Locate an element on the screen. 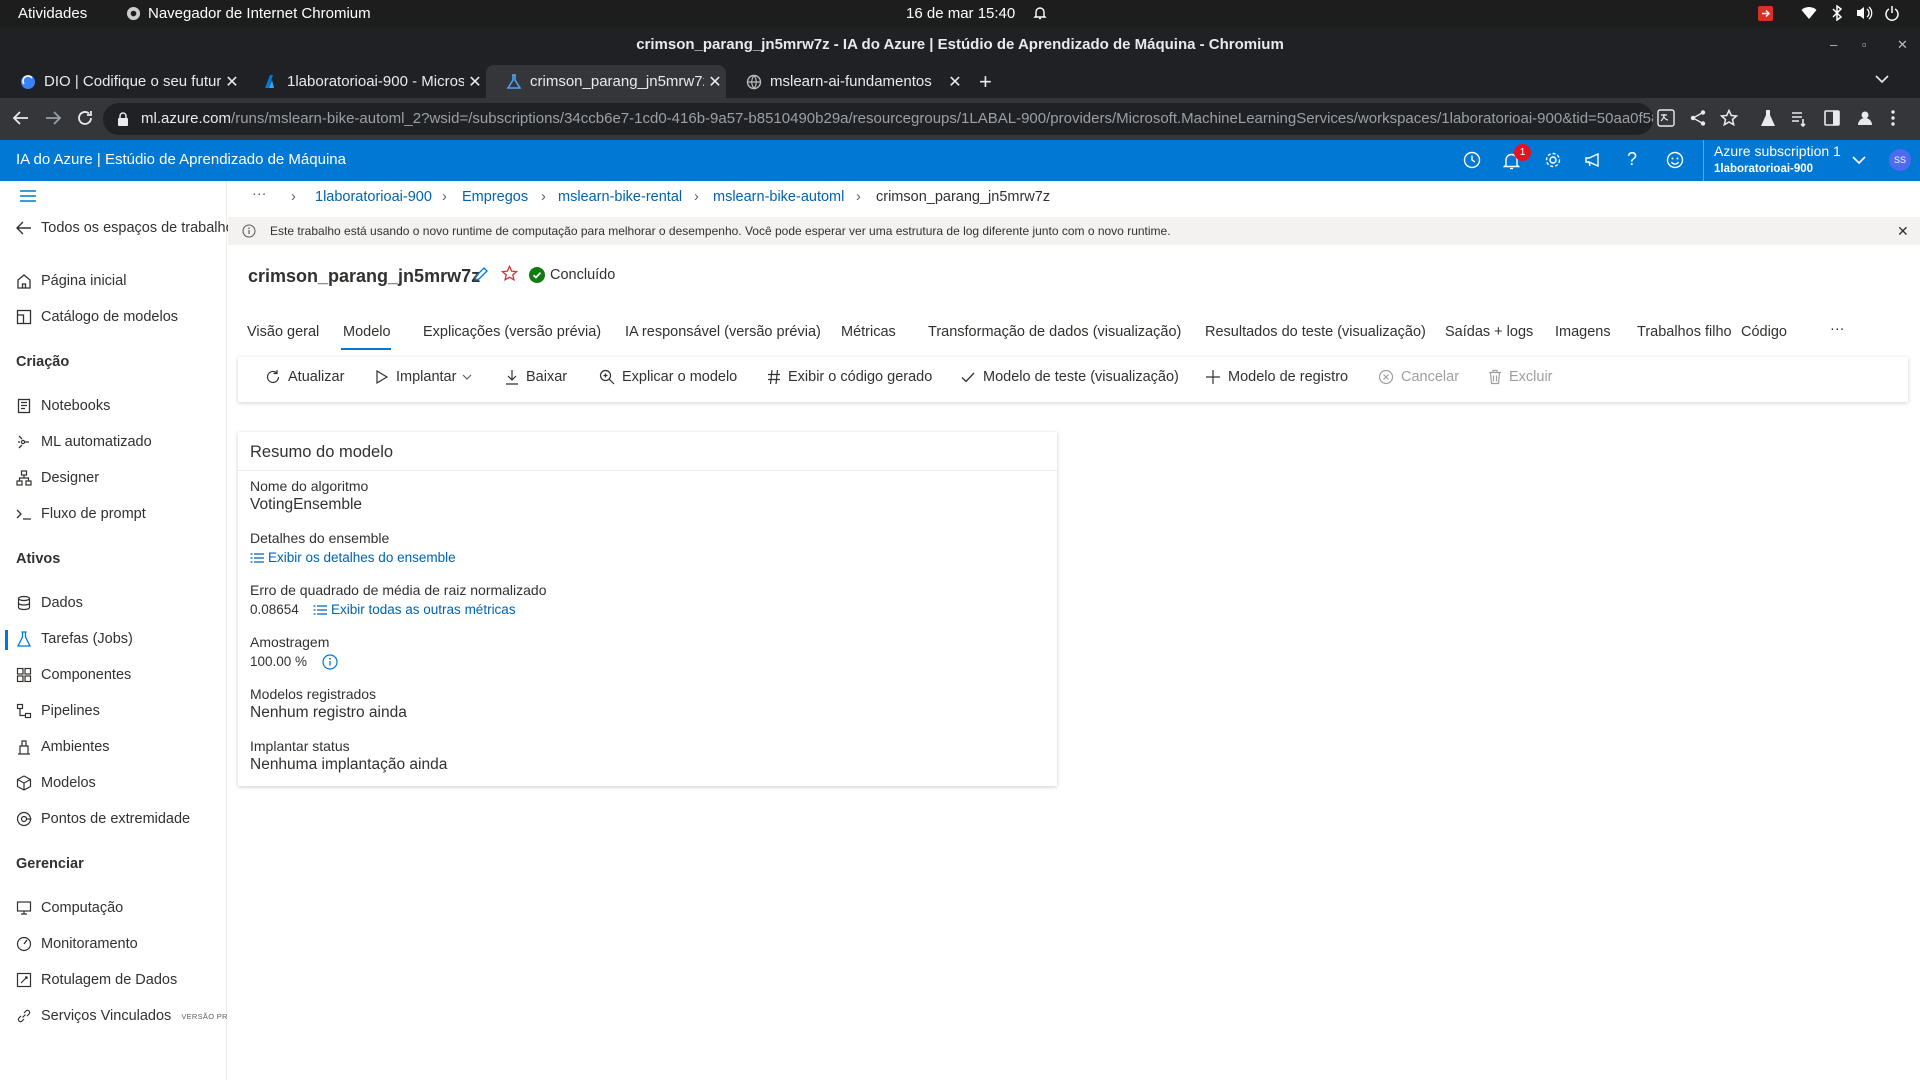  share-icon is located at coordinates (1698, 118).